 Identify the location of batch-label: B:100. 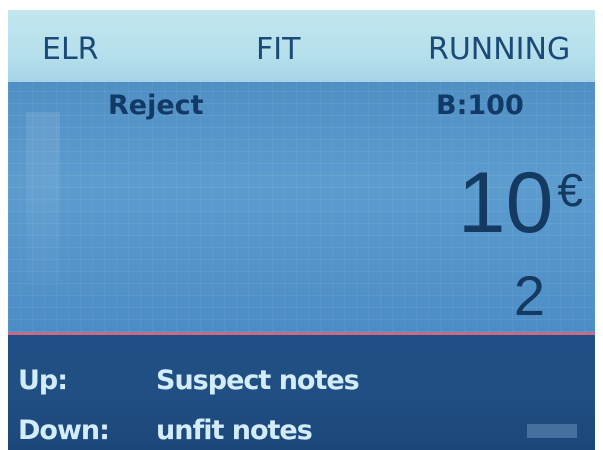
(480, 105).